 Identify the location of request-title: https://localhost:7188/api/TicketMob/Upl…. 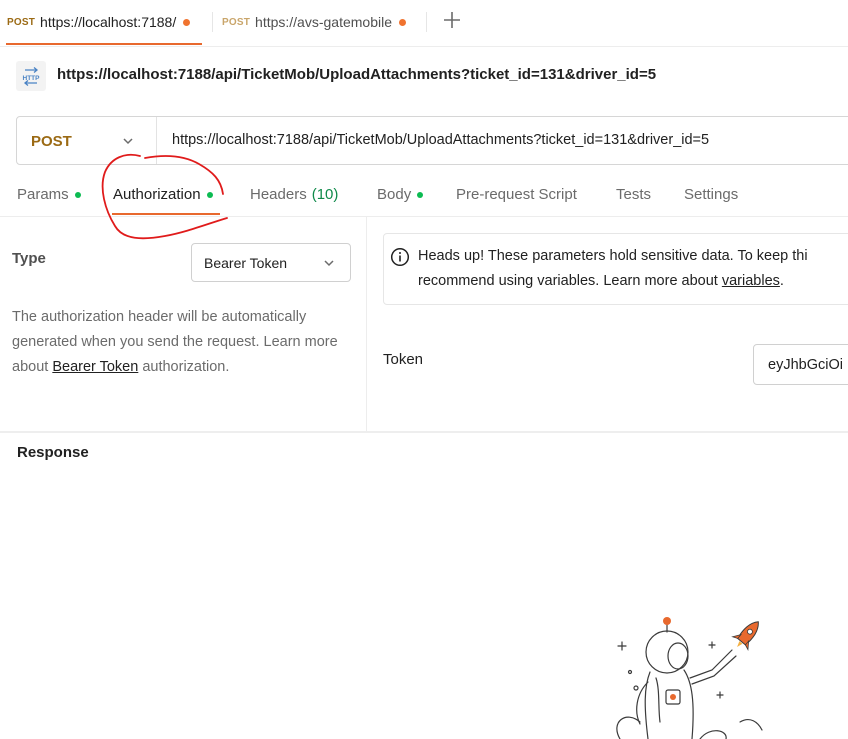
(356, 74).